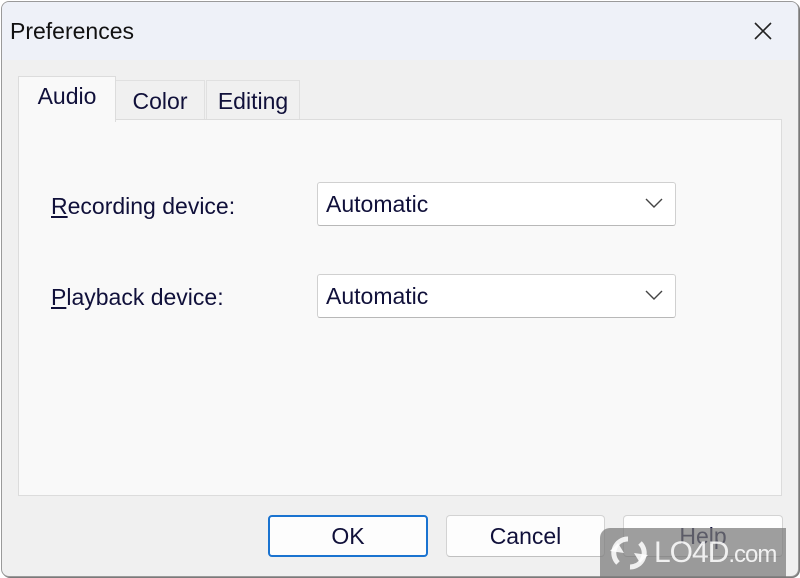 Image resolution: width=800 pixels, height=578 pixels. What do you see at coordinates (496, 296) in the screenshot?
I see `playback-device-dropdown: Automatic` at bounding box center [496, 296].